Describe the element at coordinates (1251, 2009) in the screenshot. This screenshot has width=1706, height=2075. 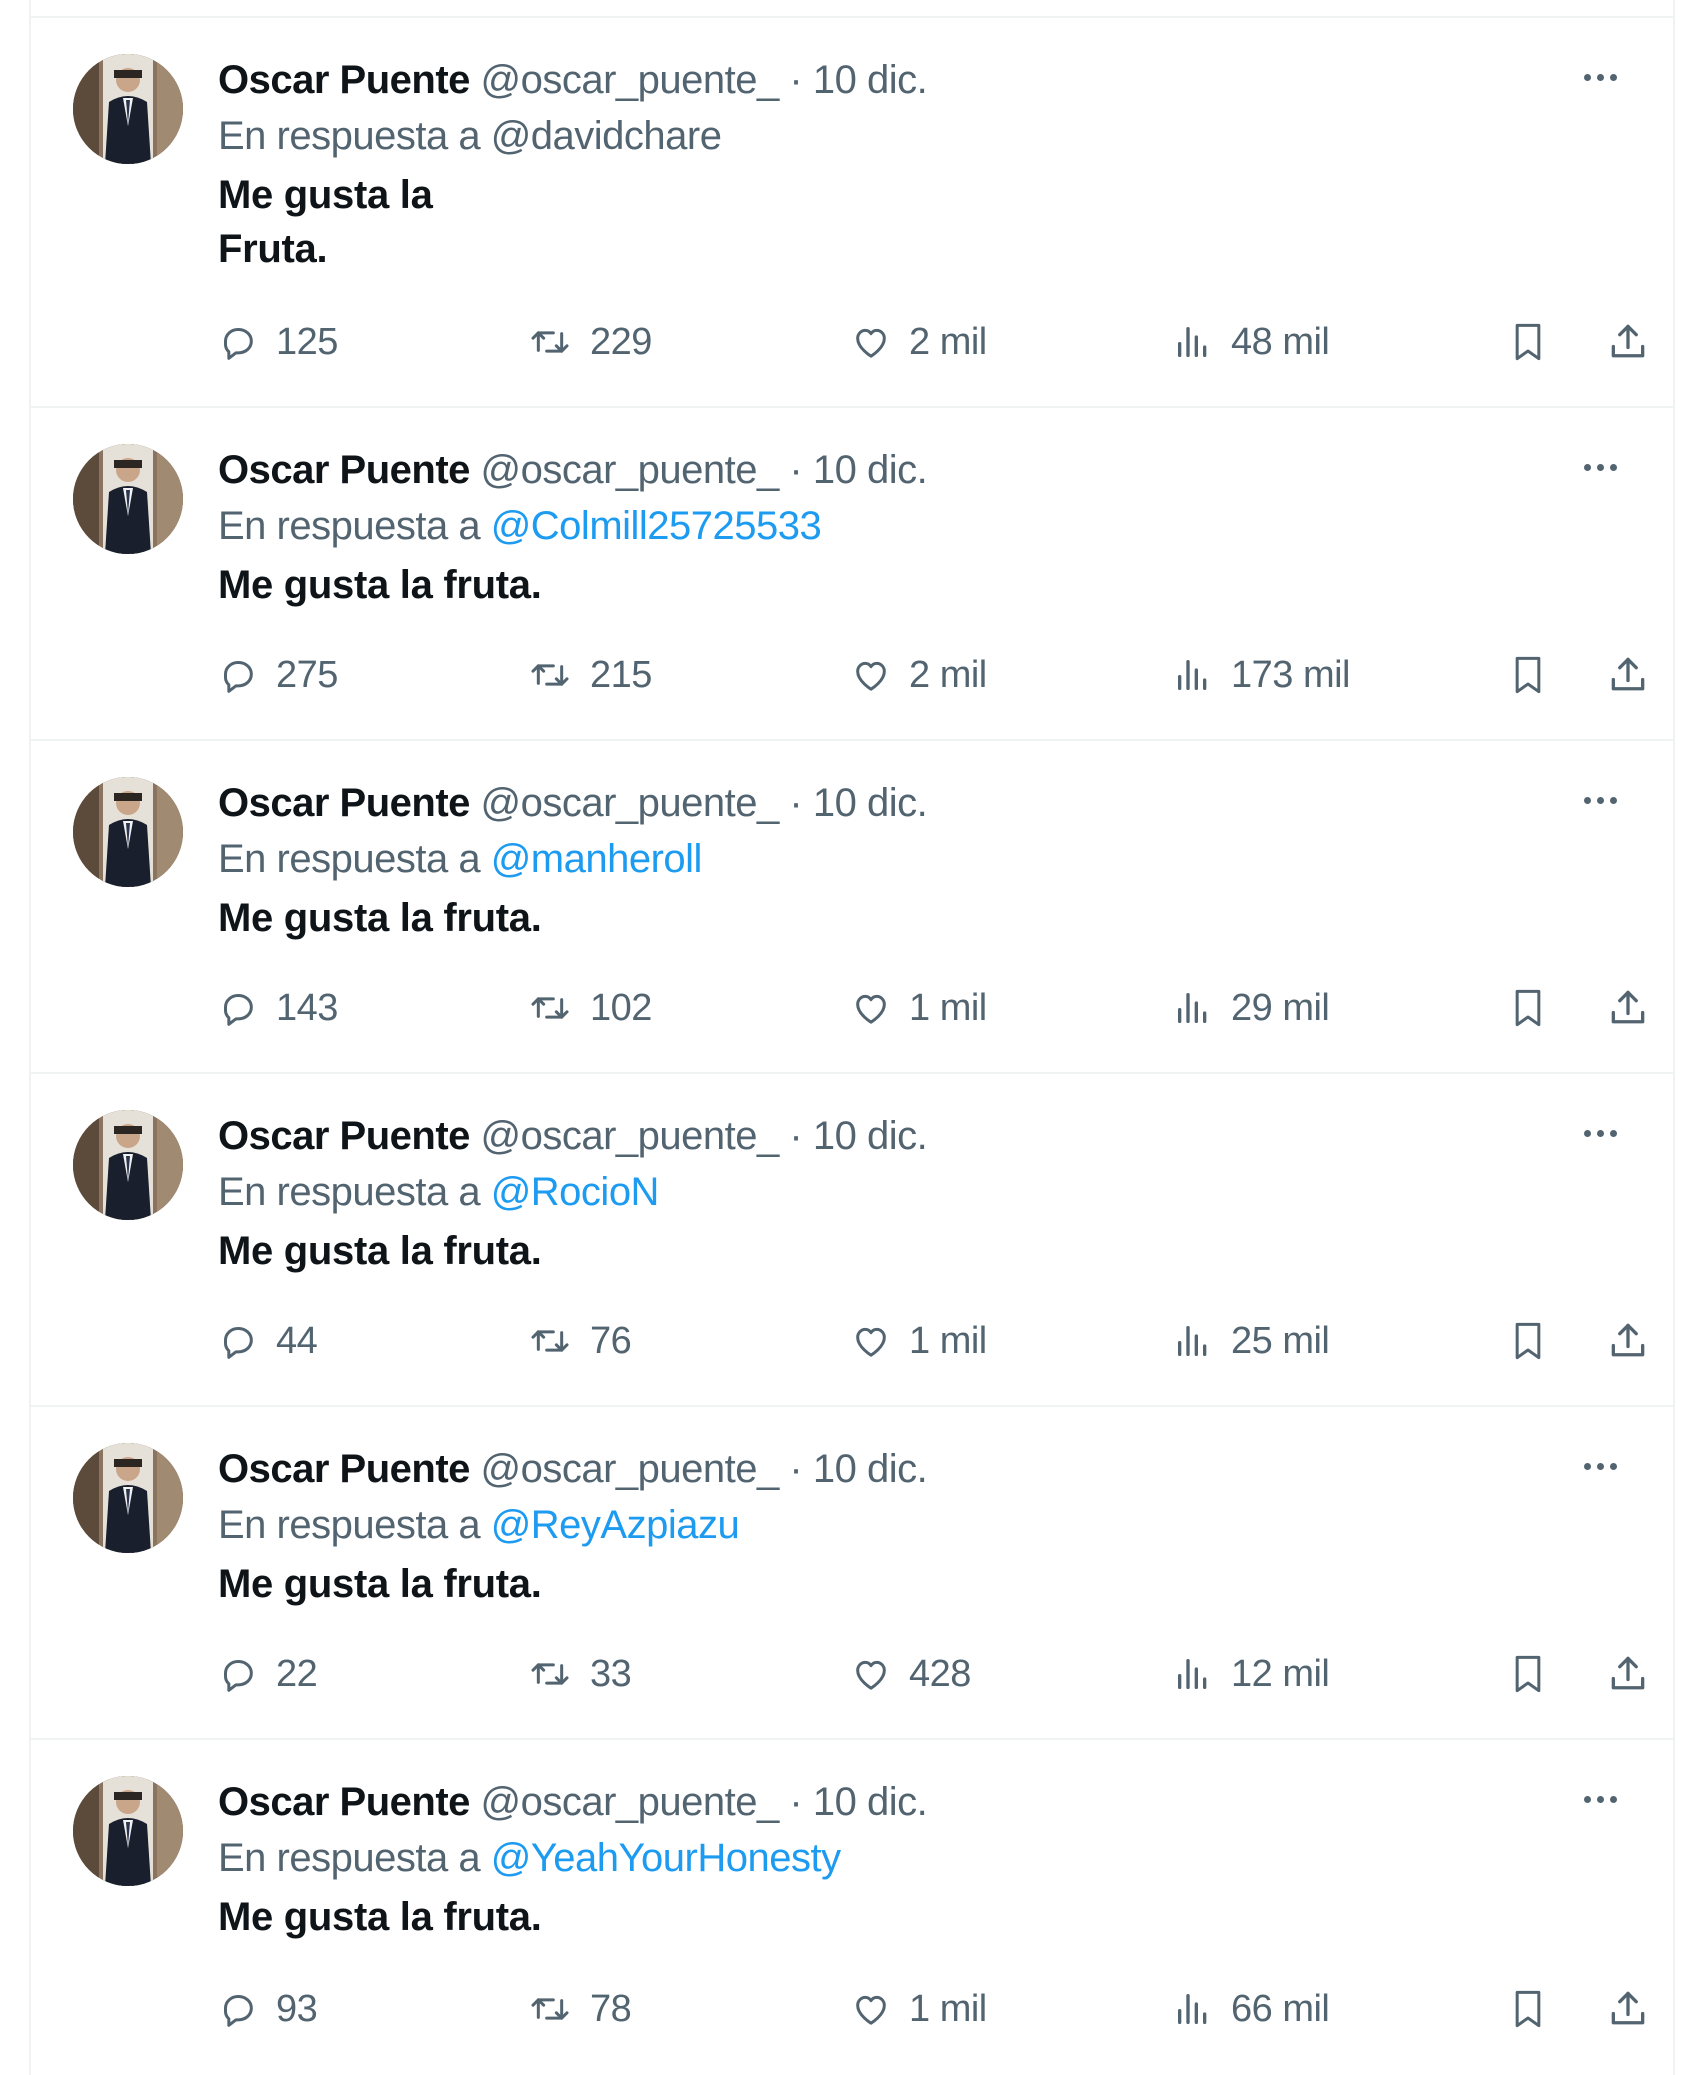
I see `views-button: 66 mil` at that location.